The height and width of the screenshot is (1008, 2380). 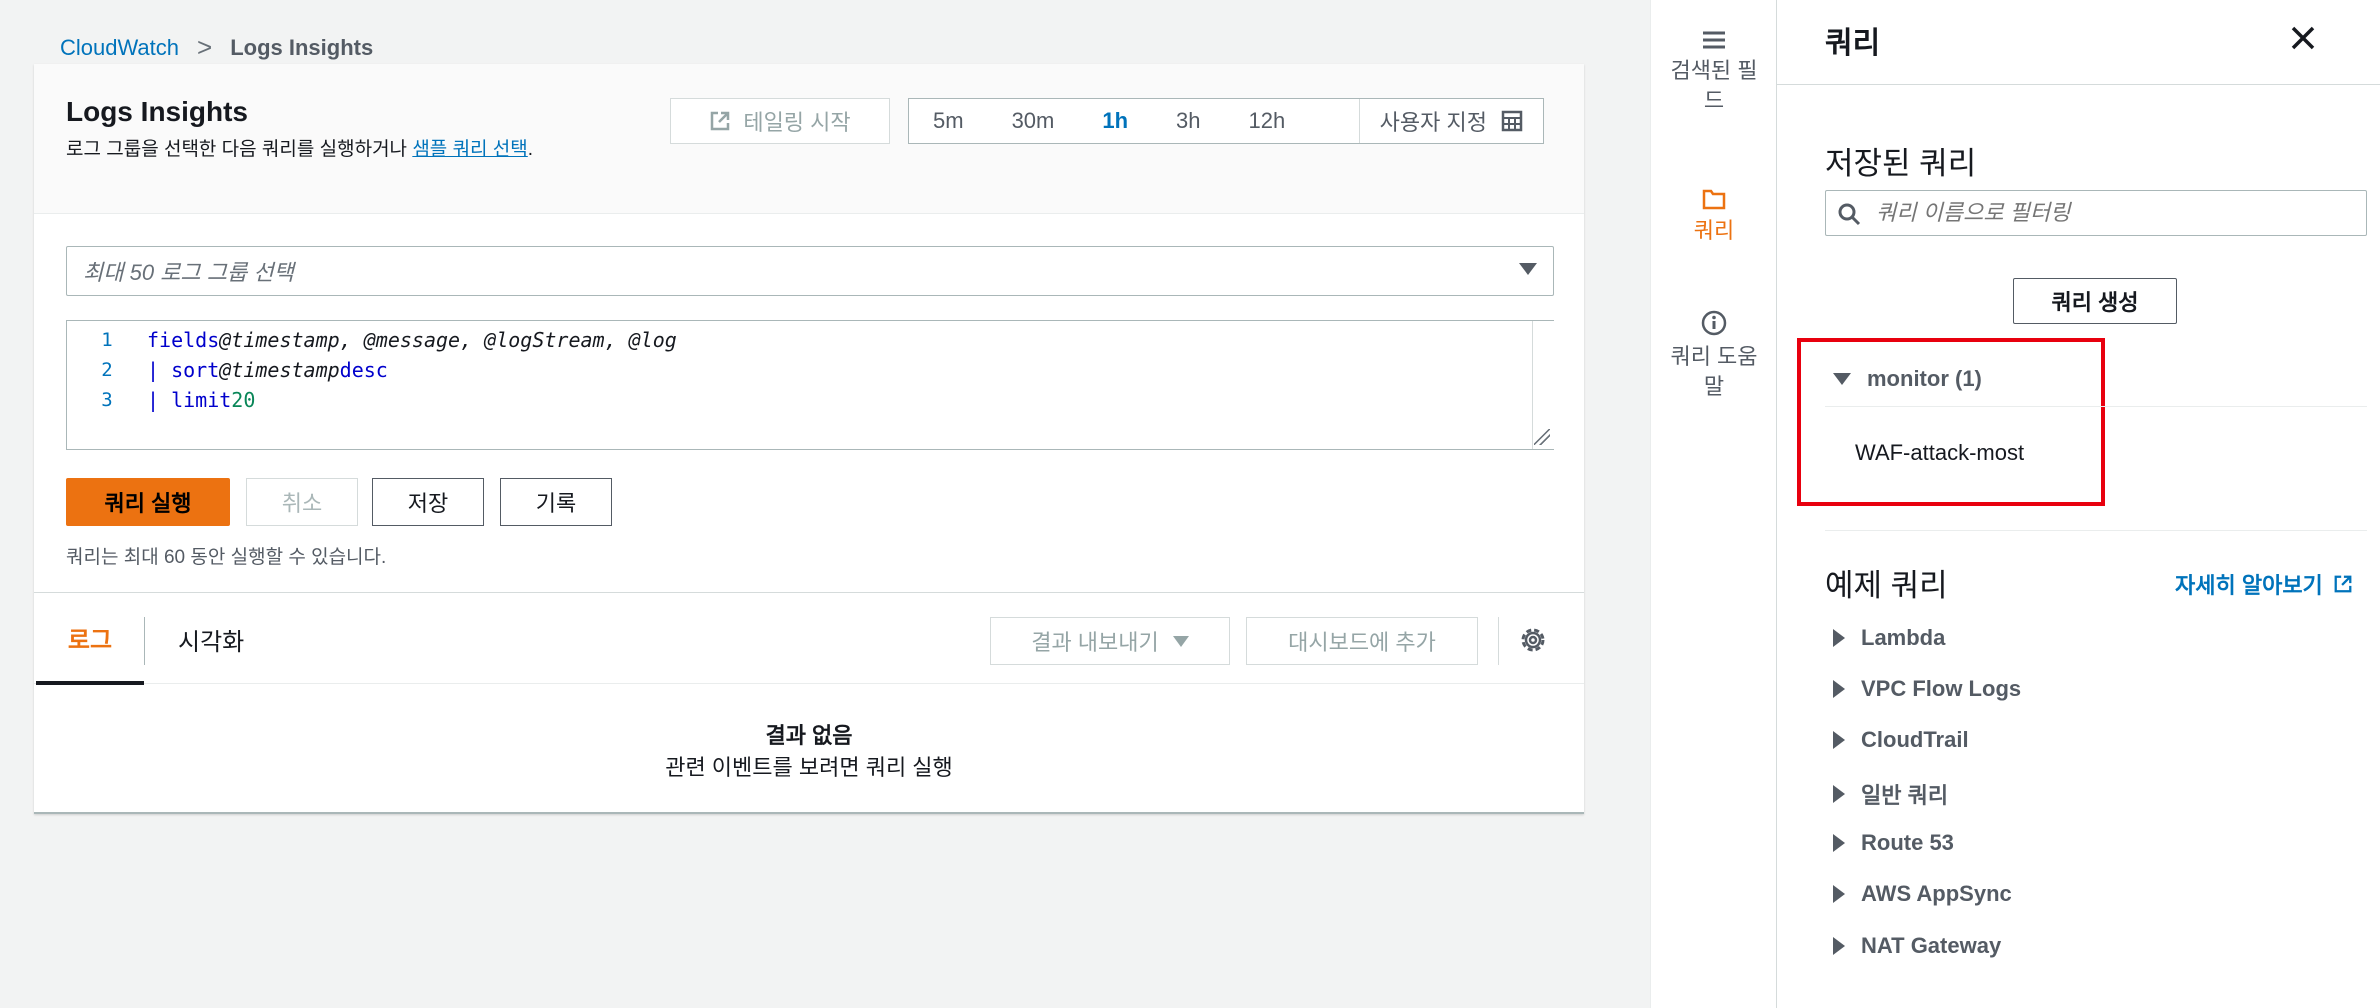 I want to click on line-number: 1, so click(x=107, y=340).